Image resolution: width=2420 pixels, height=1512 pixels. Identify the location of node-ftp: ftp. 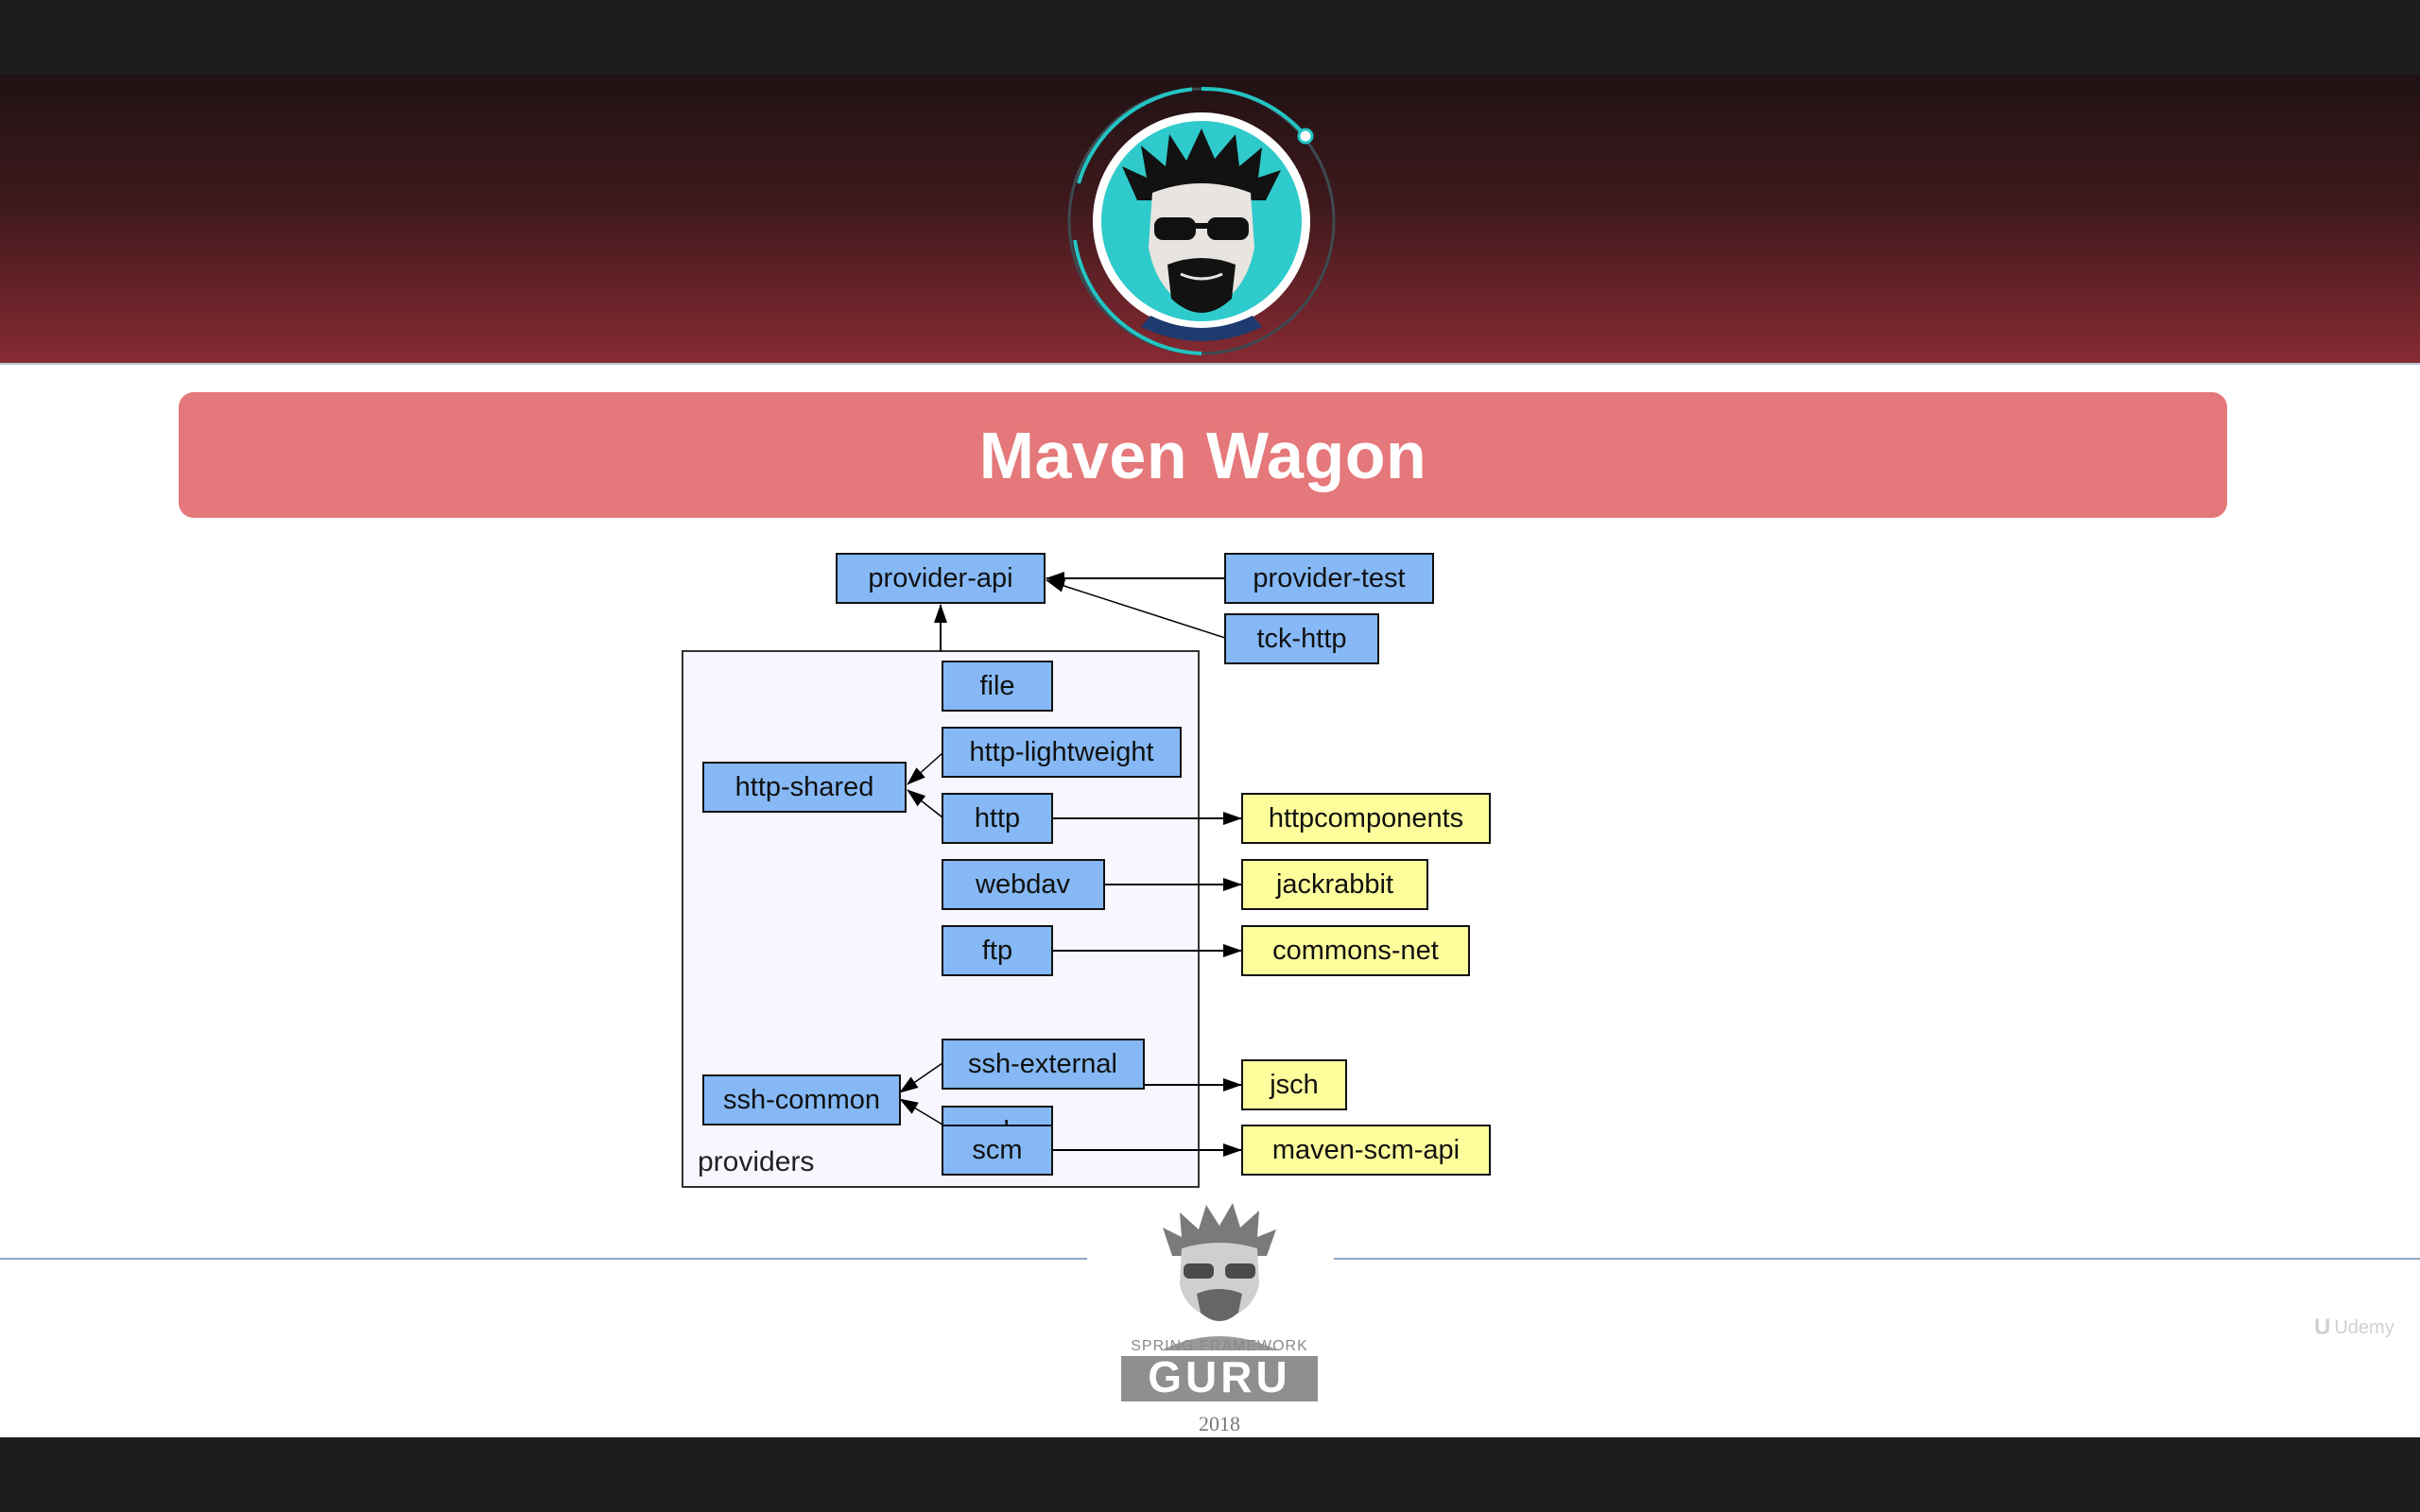
(998, 950).